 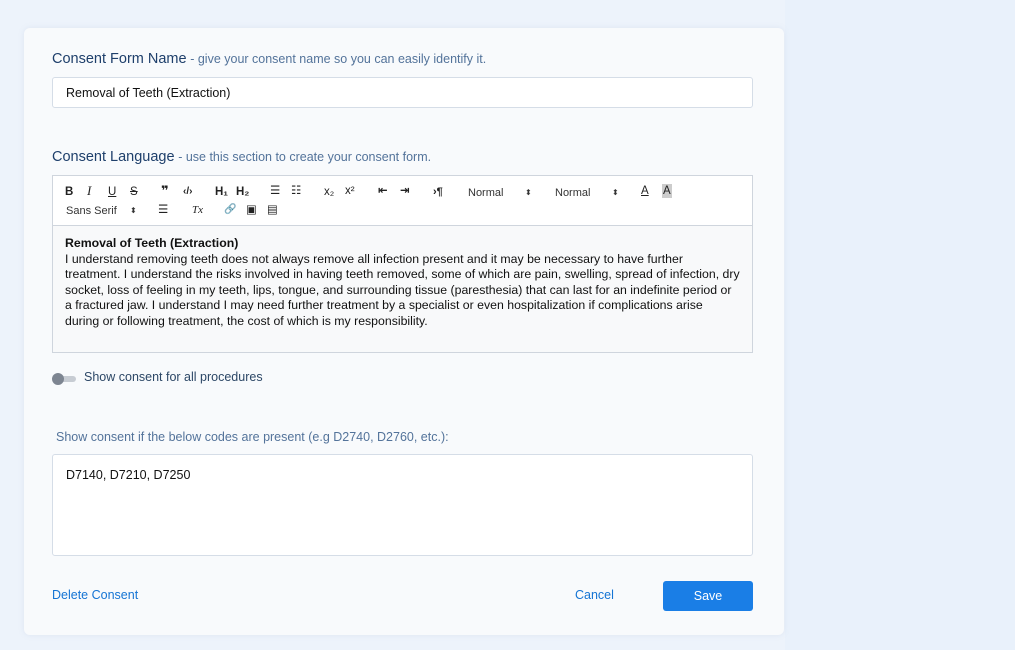 What do you see at coordinates (402, 505) in the screenshot?
I see `codes-input: D7140, D7210, D7250` at bounding box center [402, 505].